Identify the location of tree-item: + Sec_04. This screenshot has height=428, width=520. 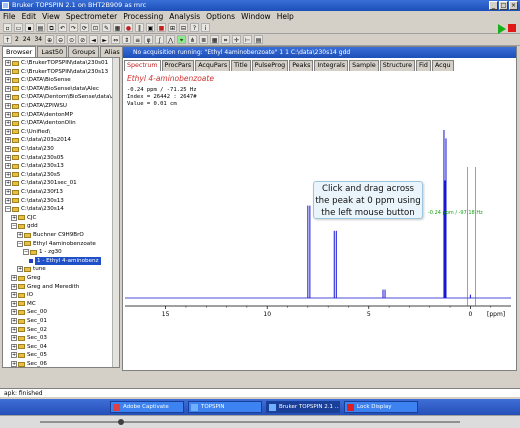
(29, 347).